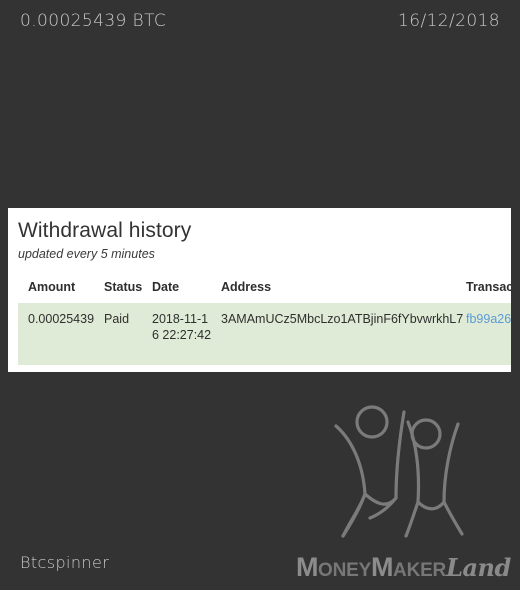 Image resolution: width=520 pixels, height=590 pixels. I want to click on wordmark-m2: M, so click(382, 567).